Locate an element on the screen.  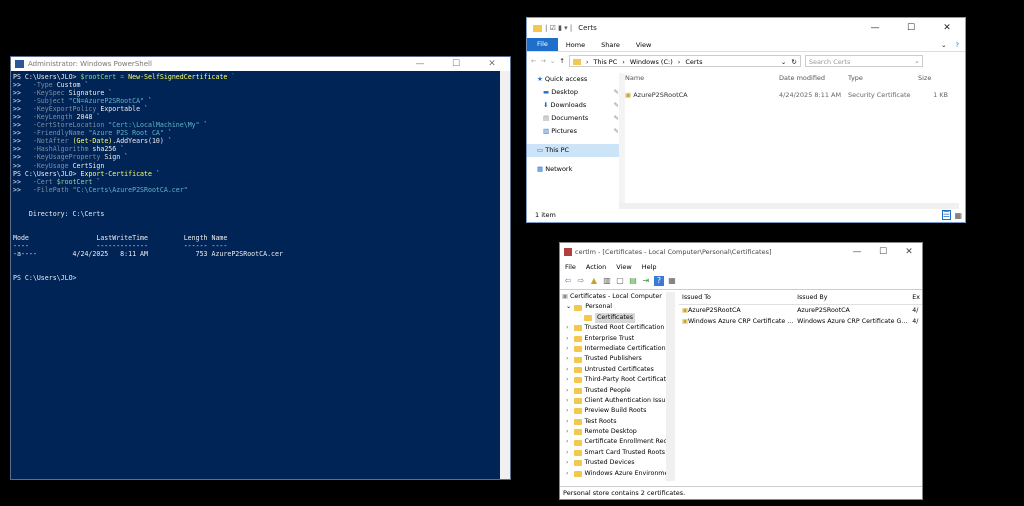
tree-folder: › Certificate Enrollment Rec is located at coordinates (614, 442).